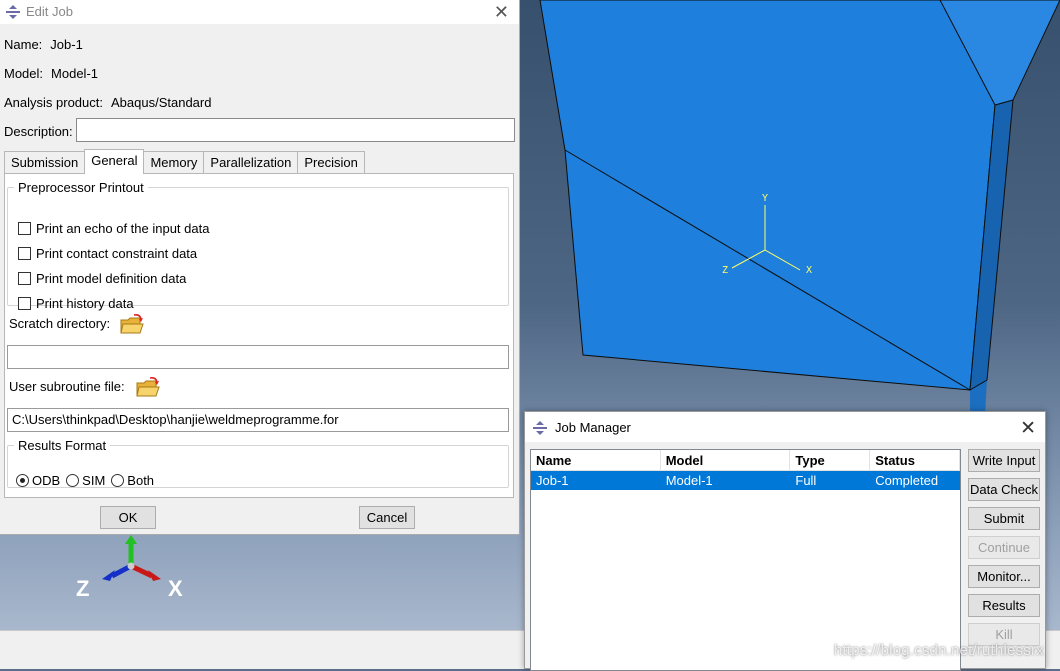 This screenshot has height=671, width=1060. Describe the element at coordinates (725, 270) in the screenshot. I see `triad-z-label: Z` at that location.